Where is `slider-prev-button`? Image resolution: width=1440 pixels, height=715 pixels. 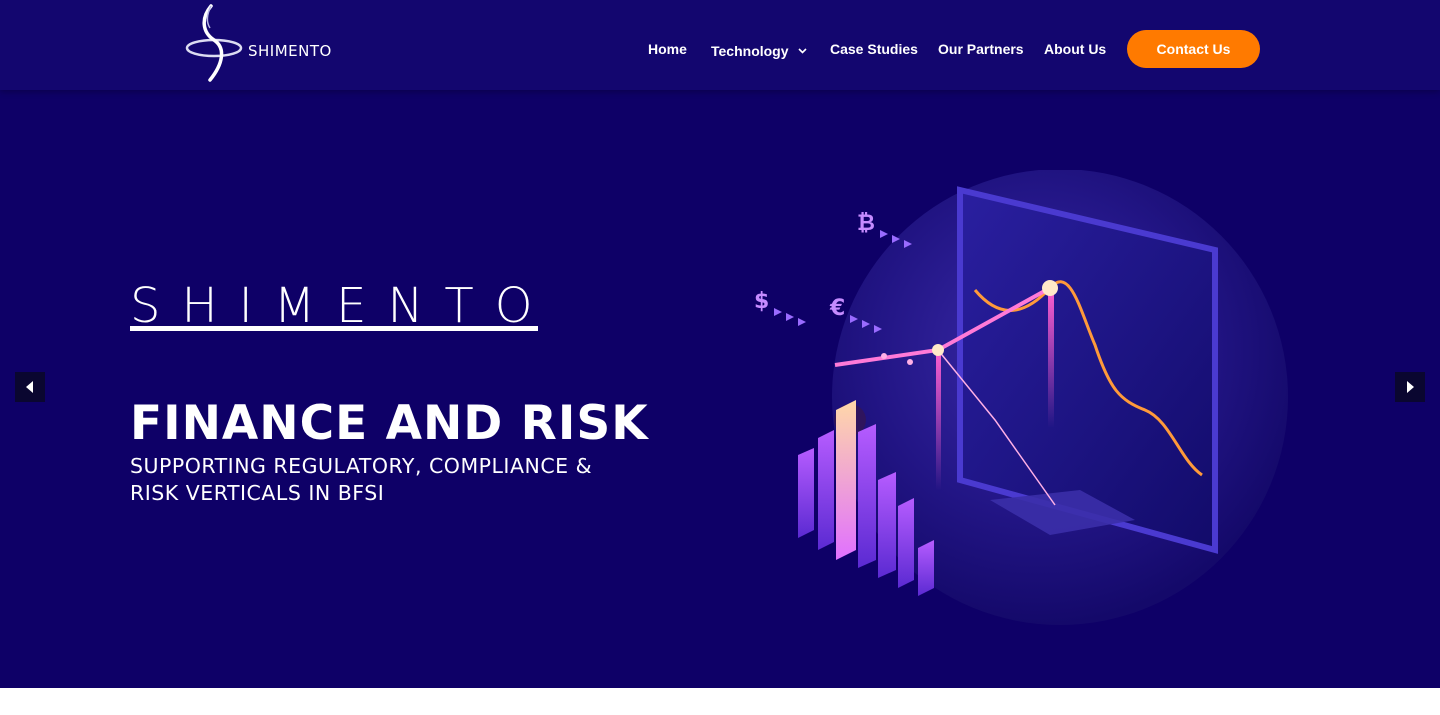
slider-prev-button is located at coordinates (30, 387).